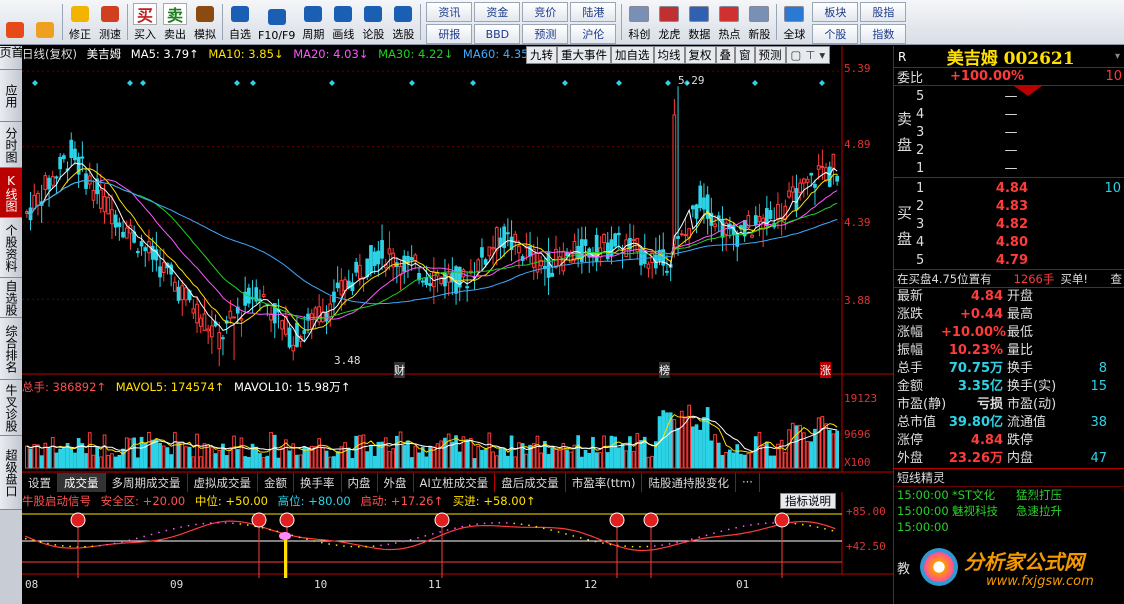 This screenshot has width=1124, height=604. Describe the element at coordinates (1009, 527) in the screenshot. I see `elf-item: 15:00:00` at that location.